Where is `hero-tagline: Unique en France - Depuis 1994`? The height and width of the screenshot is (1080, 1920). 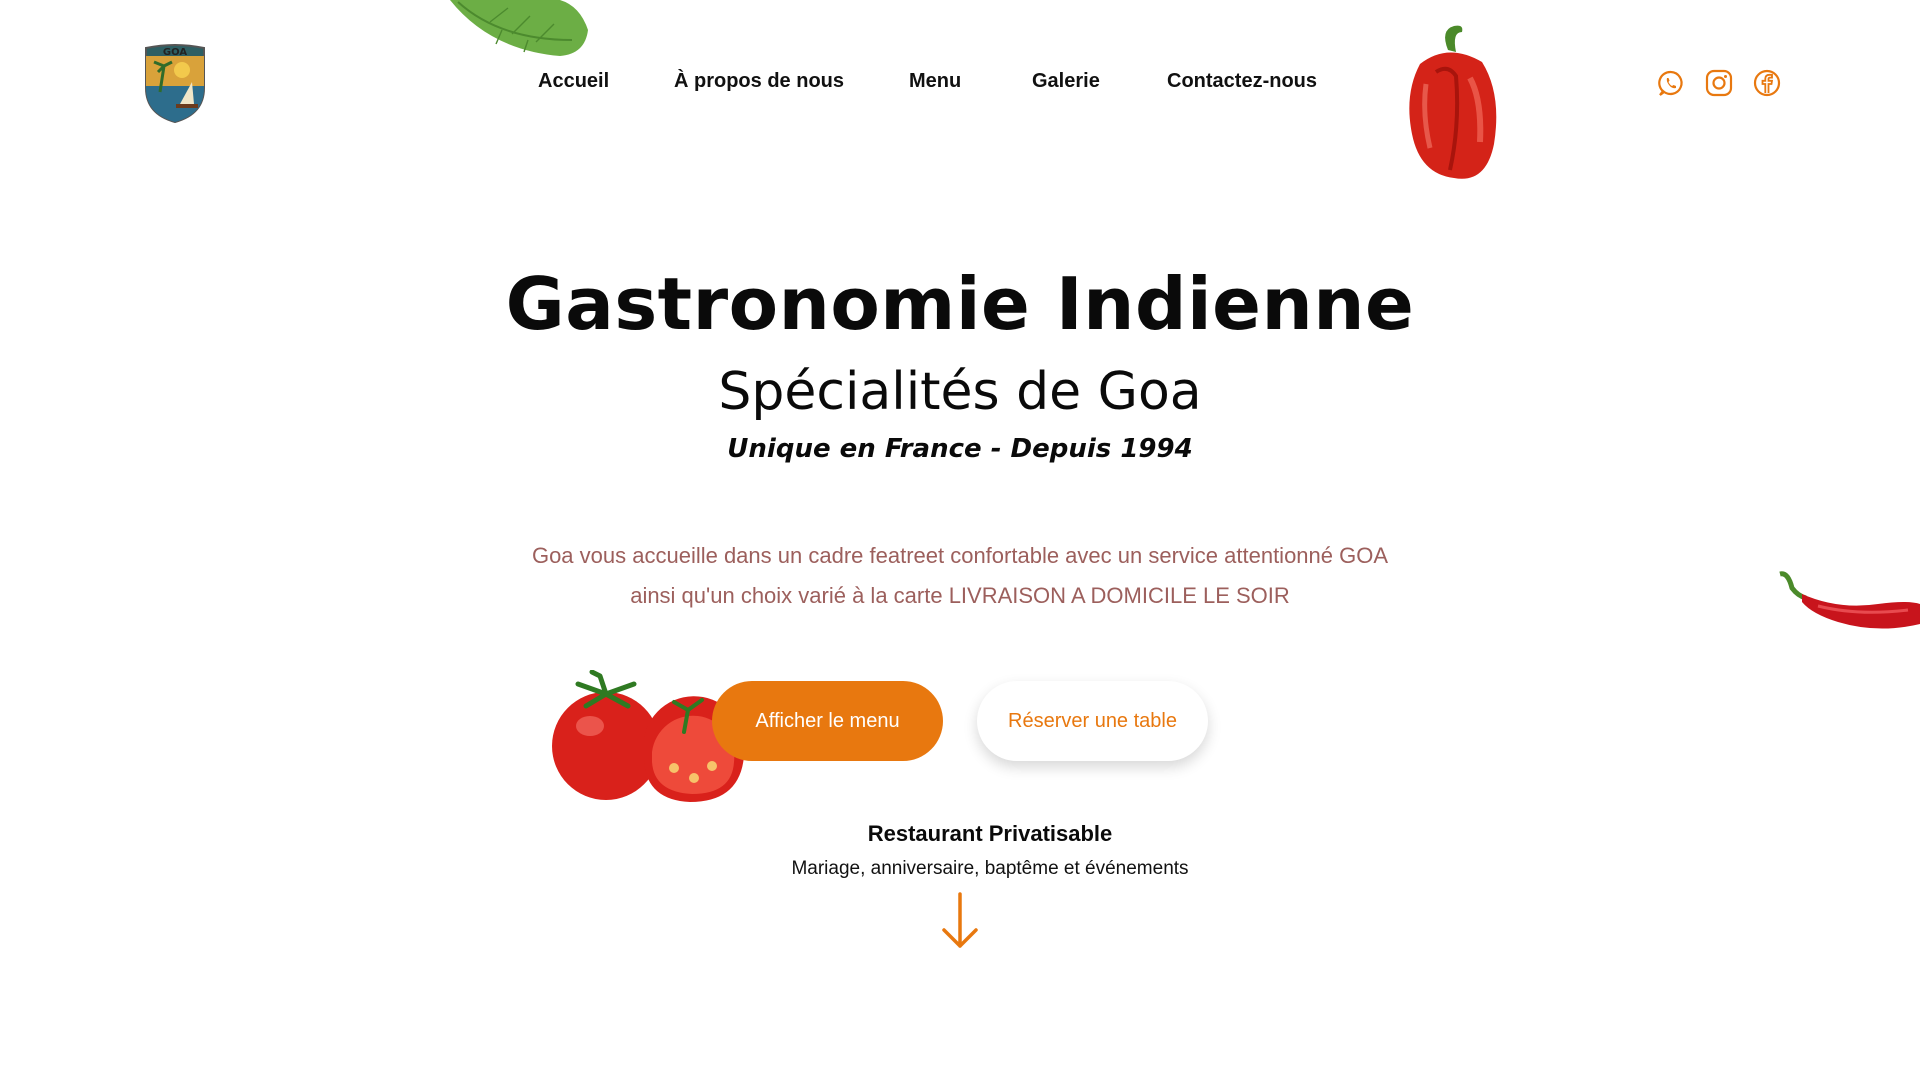 hero-tagline: Unique en France - Depuis 1994 is located at coordinates (960, 449).